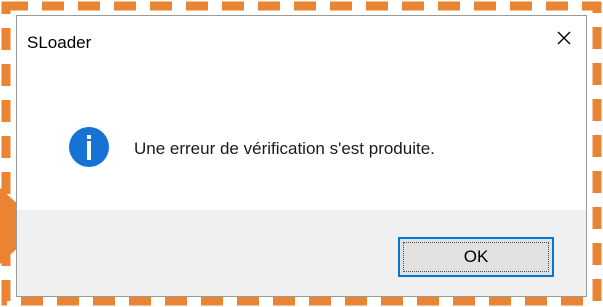 This screenshot has width=603, height=307. Describe the element at coordinates (89, 147) in the screenshot. I see `info-icon` at that location.